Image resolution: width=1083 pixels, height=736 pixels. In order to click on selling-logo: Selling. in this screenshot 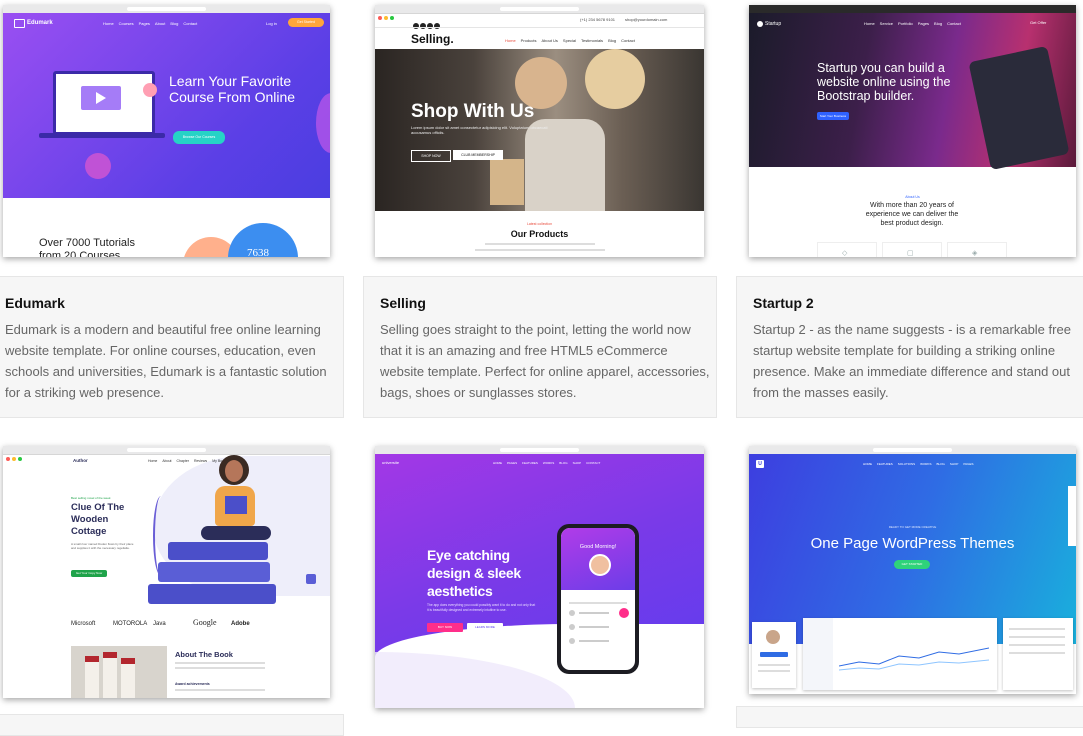, I will do `click(432, 39)`.